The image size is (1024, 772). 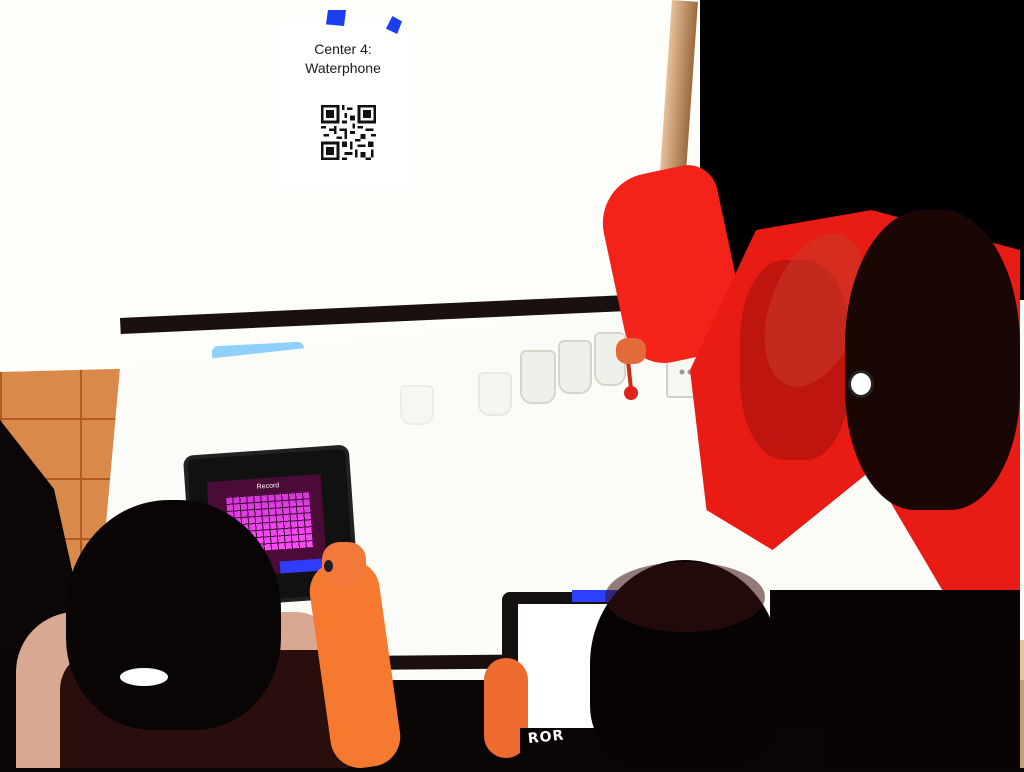 I want to click on sign-title-line-1: Center 4:, so click(x=343, y=49).